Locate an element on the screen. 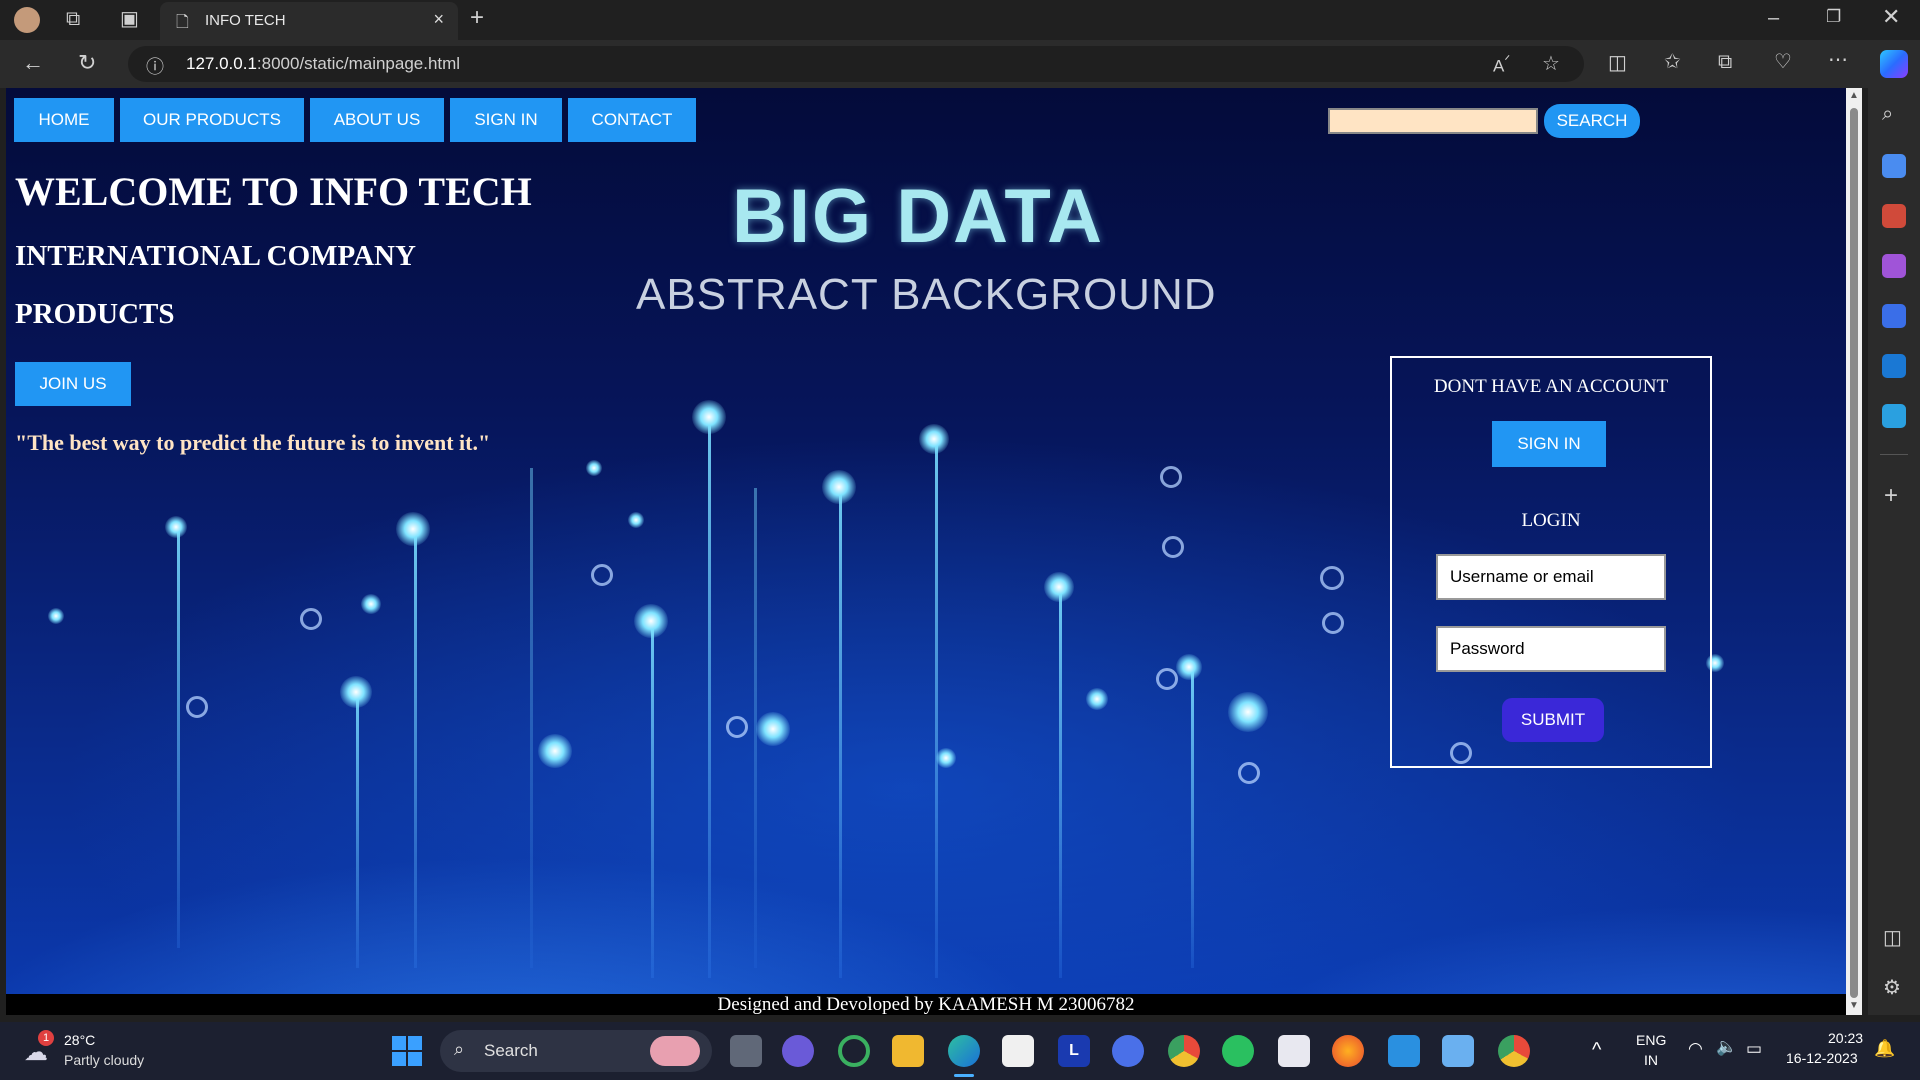  nav-sign-in-button: SIGN IN is located at coordinates (506, 120).